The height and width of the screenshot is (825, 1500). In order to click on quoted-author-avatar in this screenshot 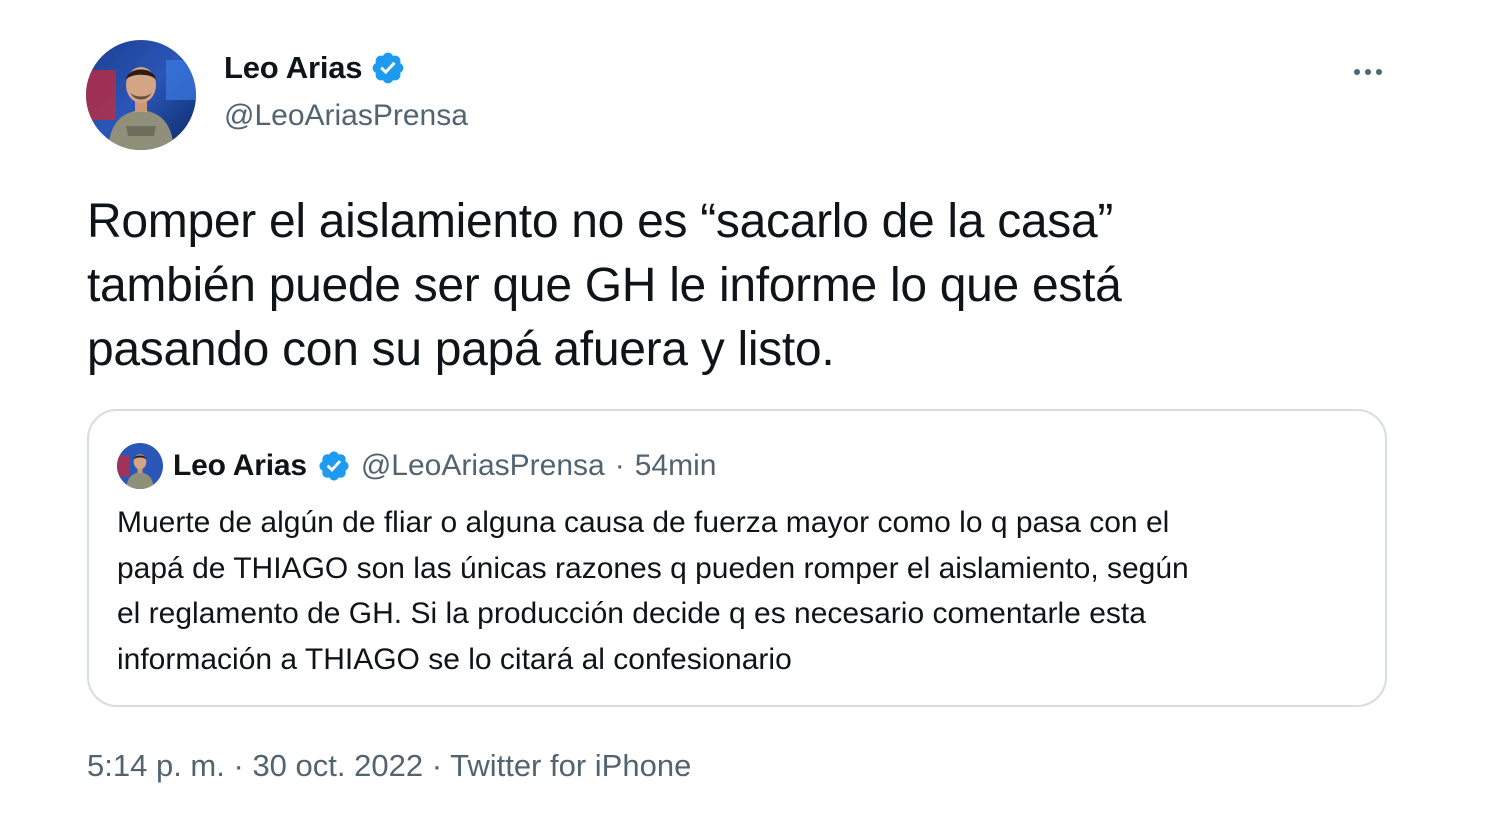, I will do `click(140, 466)`.